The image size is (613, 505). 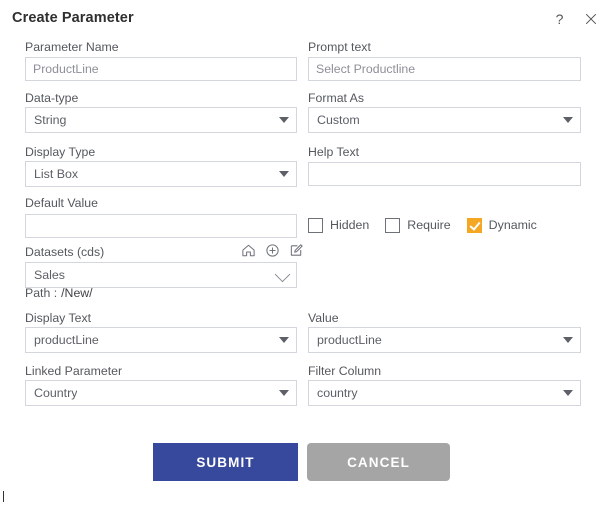 What do you see at coordinates (73, 18) in the screenshot?
I see `page-title: Create Parameter` at bounding box center [73, 18].